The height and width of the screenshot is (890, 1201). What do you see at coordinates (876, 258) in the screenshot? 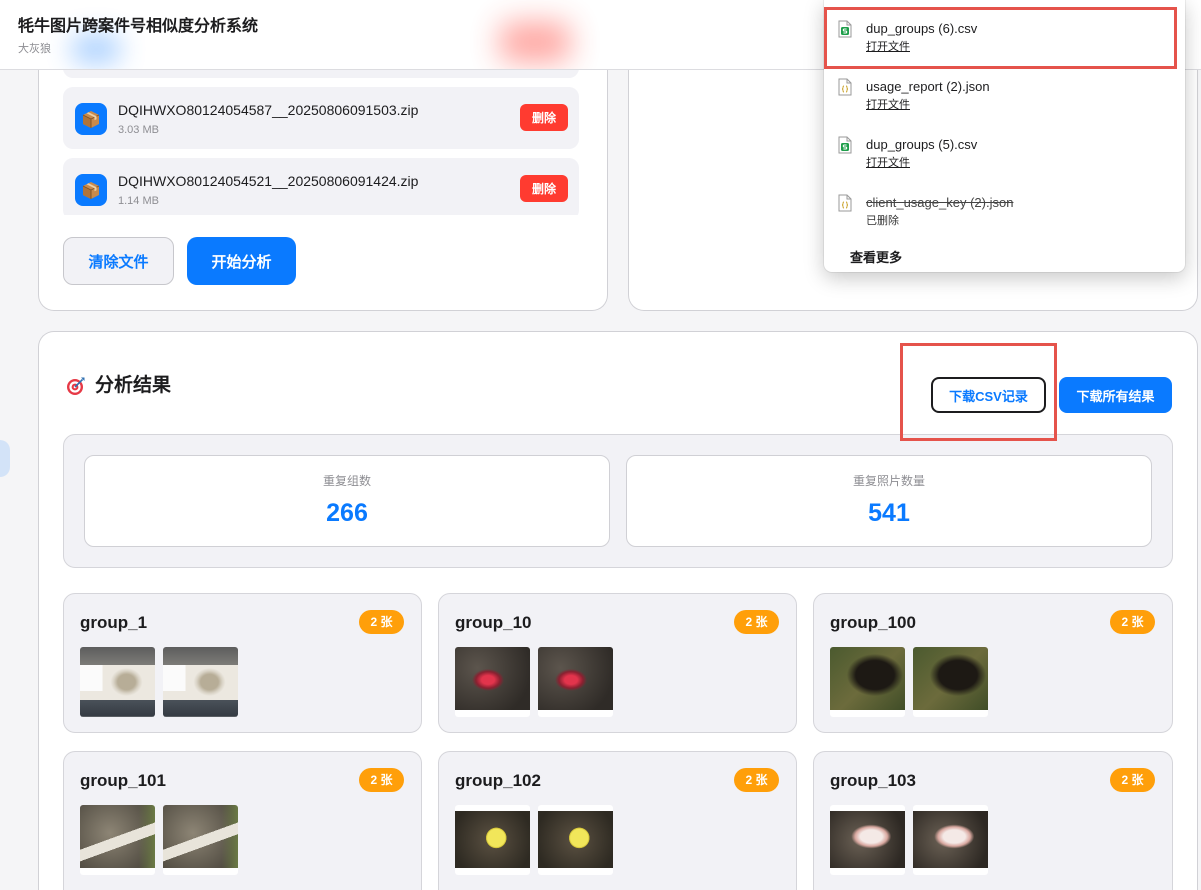
I see `see-more-link: 查看更多` at bounding box center [876, 258].